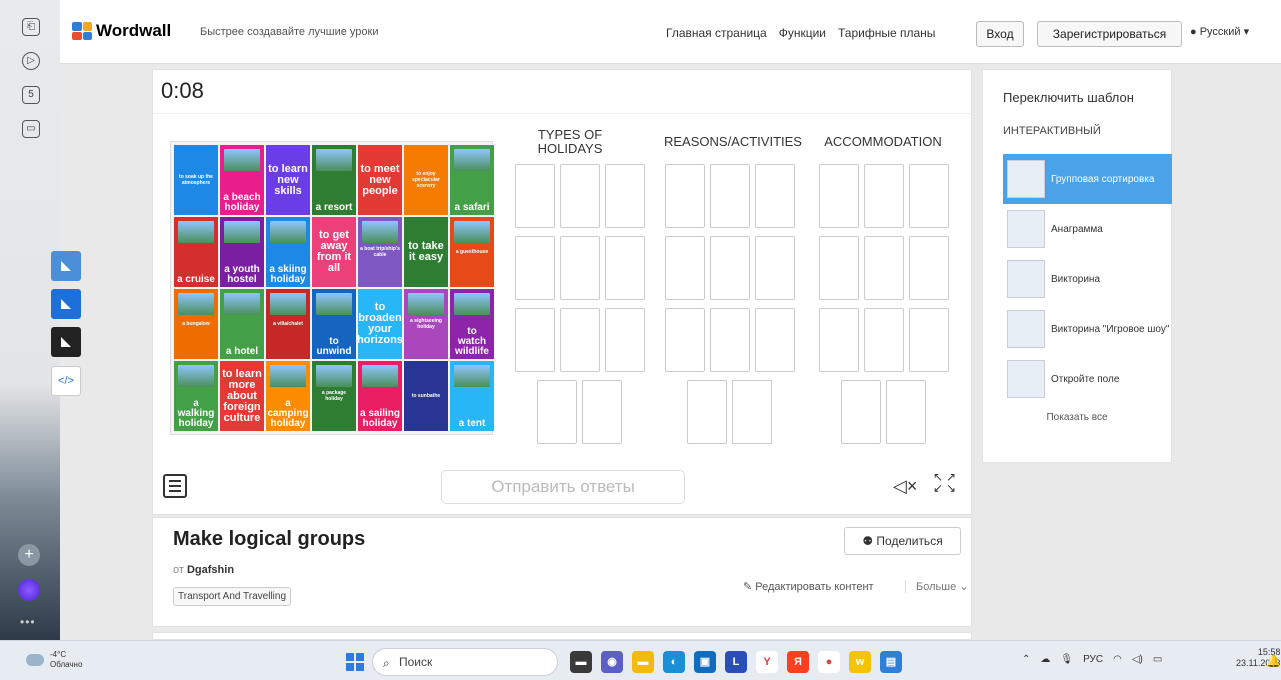 This screenshot has height=680, width=1281. Describe the element at coordinates (196, 396) in the screenshot. I see `answer-tile: a walking holiday` at that location.